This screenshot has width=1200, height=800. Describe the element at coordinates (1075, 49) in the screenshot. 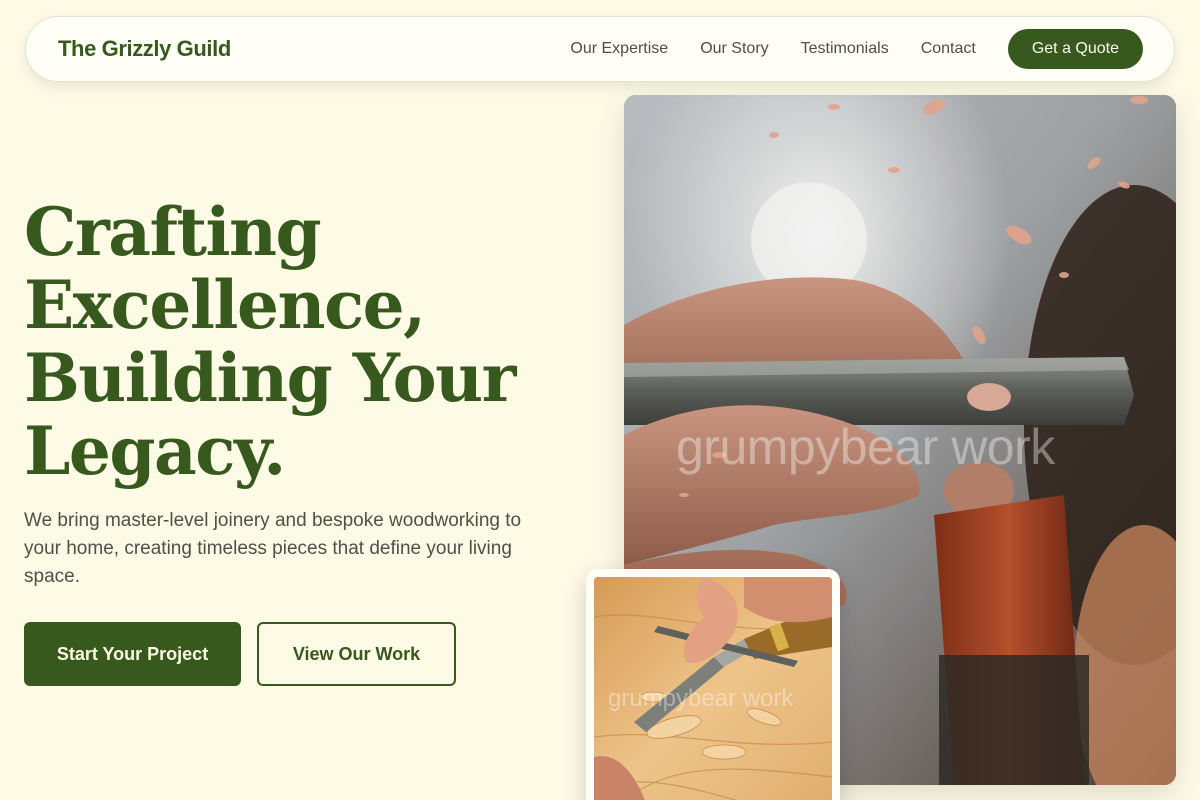

I see `get-a-quote-button: Get a Quote` at that location.